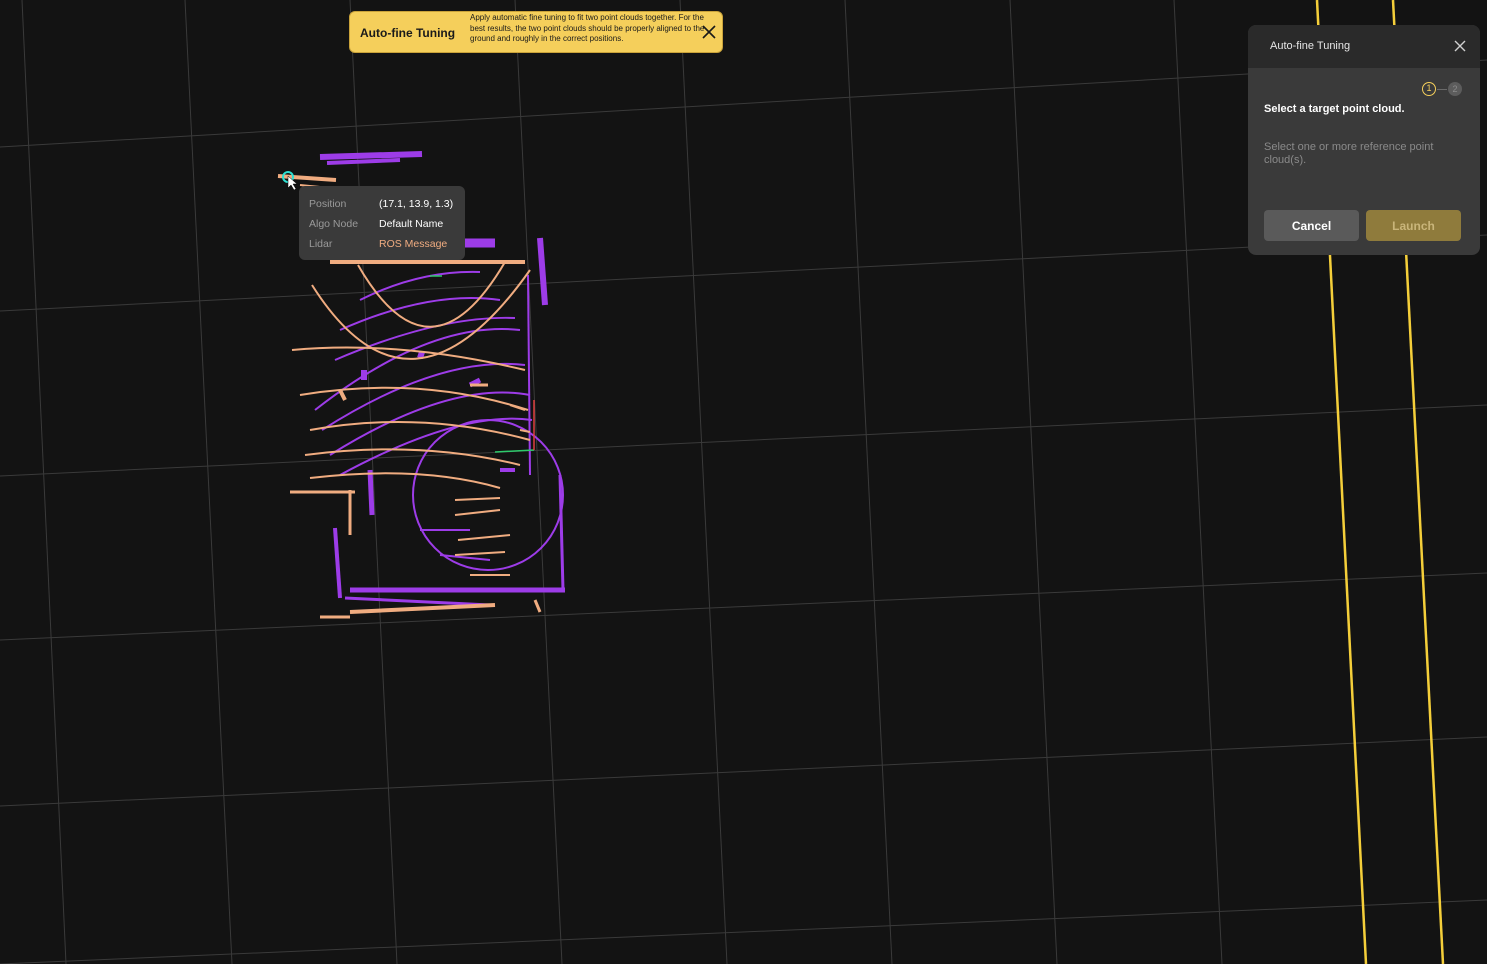 The height and width of the screenshot is (964, 1487). What do you see at coordinates (411, 224) in the screenshot?
I see `algo-node-value: Default Name` at bounding box center [411, 224].